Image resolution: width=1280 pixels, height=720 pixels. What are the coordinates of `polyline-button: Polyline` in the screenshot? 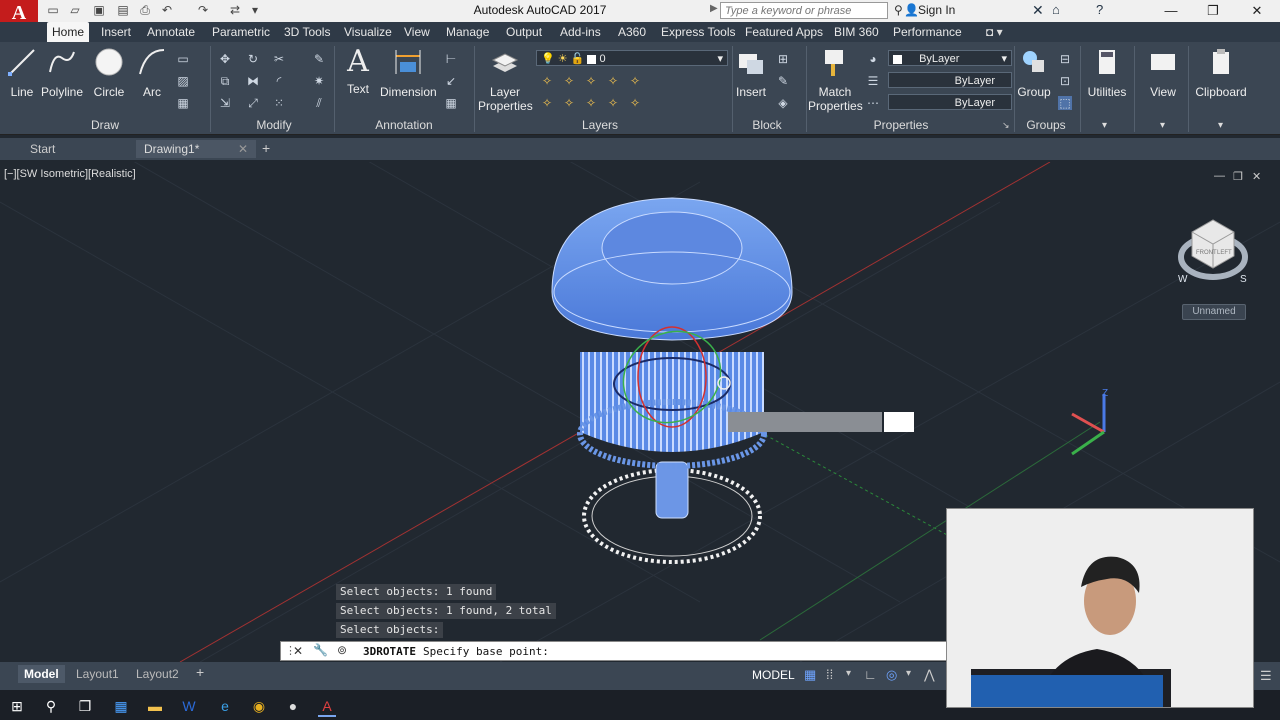 It's located at (62, 72).